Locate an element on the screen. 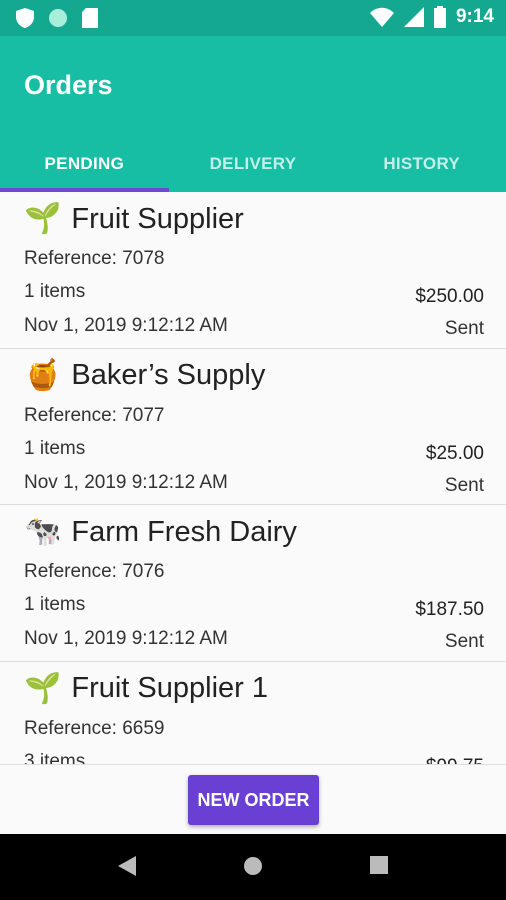  order-amount: $187.50 is located at coordinates (449, 609).